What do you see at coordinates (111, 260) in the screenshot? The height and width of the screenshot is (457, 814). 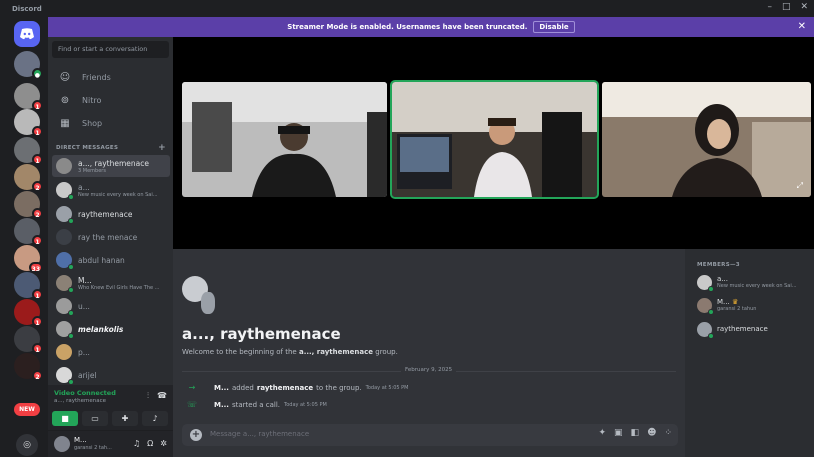 I see `dm-item: abdul hanan` at bounding box center [111, 260].